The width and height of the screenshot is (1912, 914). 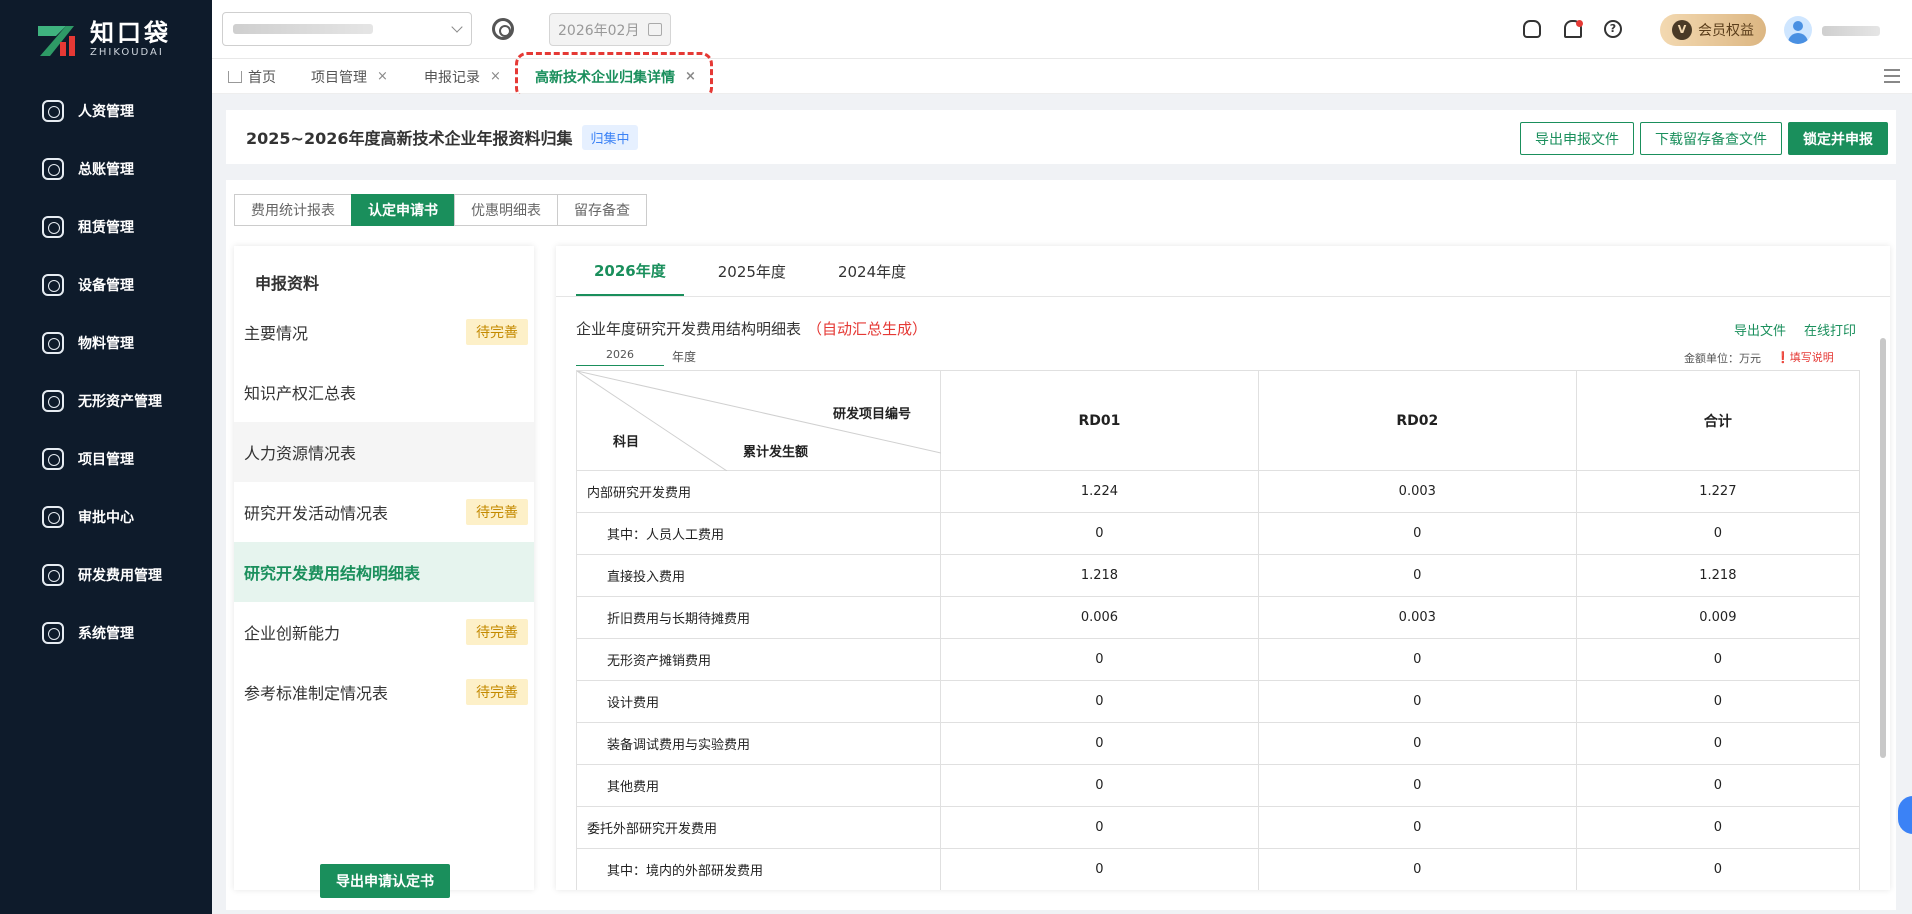 What do you see at coordinates (384, 572) in the screenshot?
I see `list-item-rd-expense-structure: 研究开发费用结构明细表` at bounding box center [384, 572].